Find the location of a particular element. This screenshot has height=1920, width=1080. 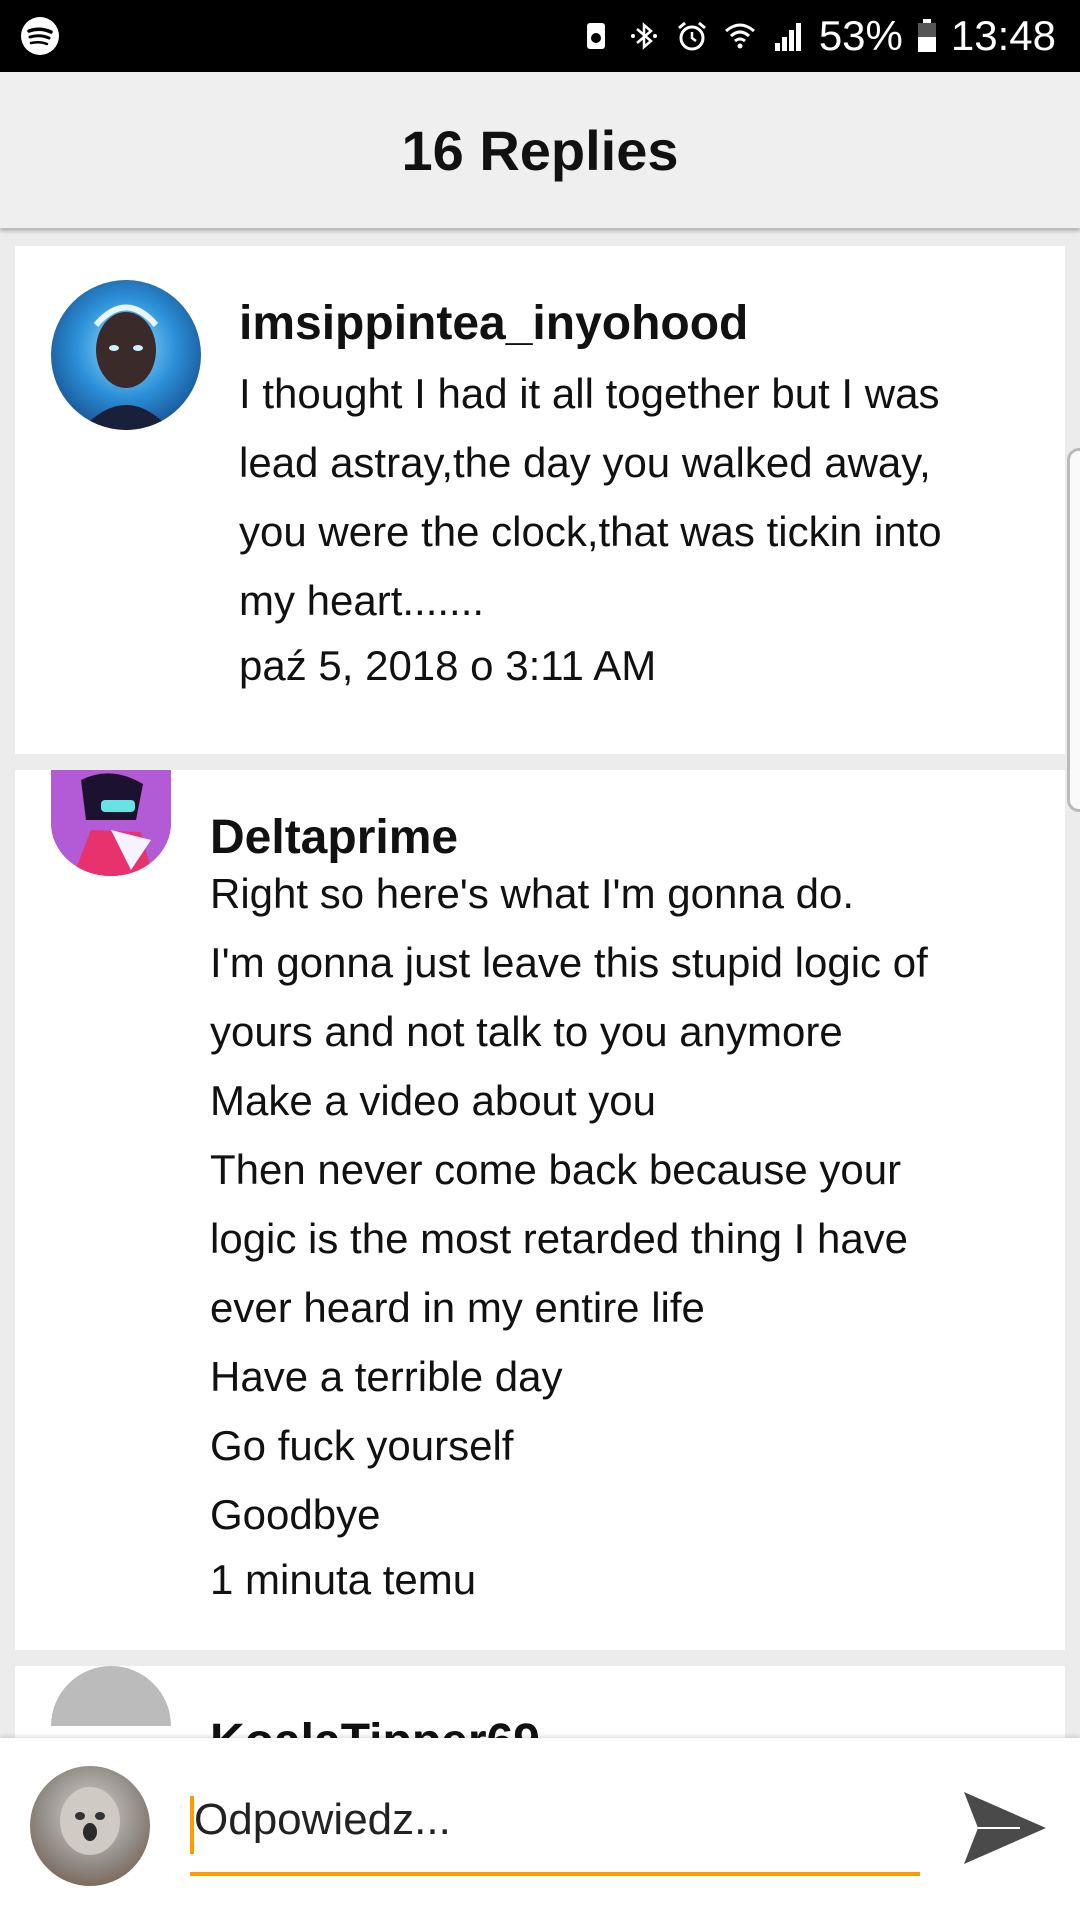

bluetooth-icon is located at coordinates (643, 36).